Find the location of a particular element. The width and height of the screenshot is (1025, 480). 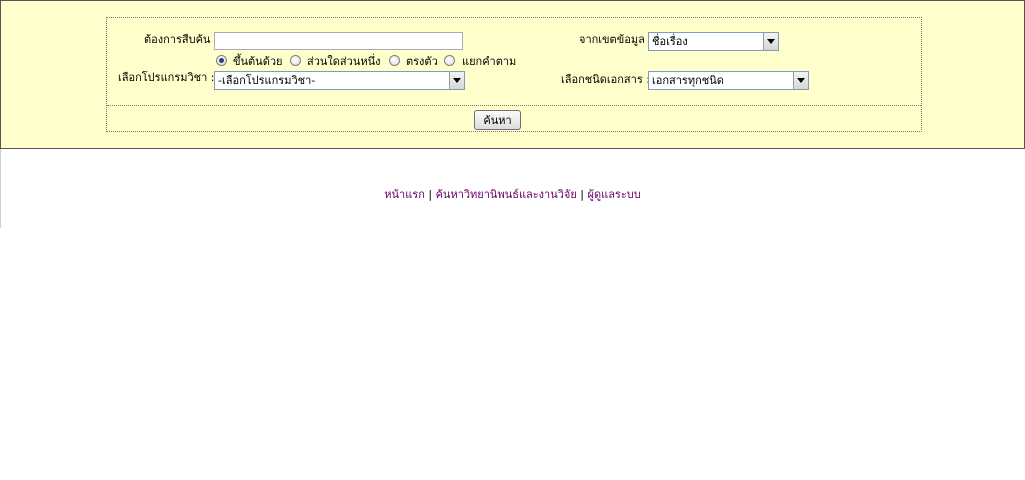

match-option-label-contains: ส่วนใดส่วนหนึ่ง is located at coordinates (344, 61).